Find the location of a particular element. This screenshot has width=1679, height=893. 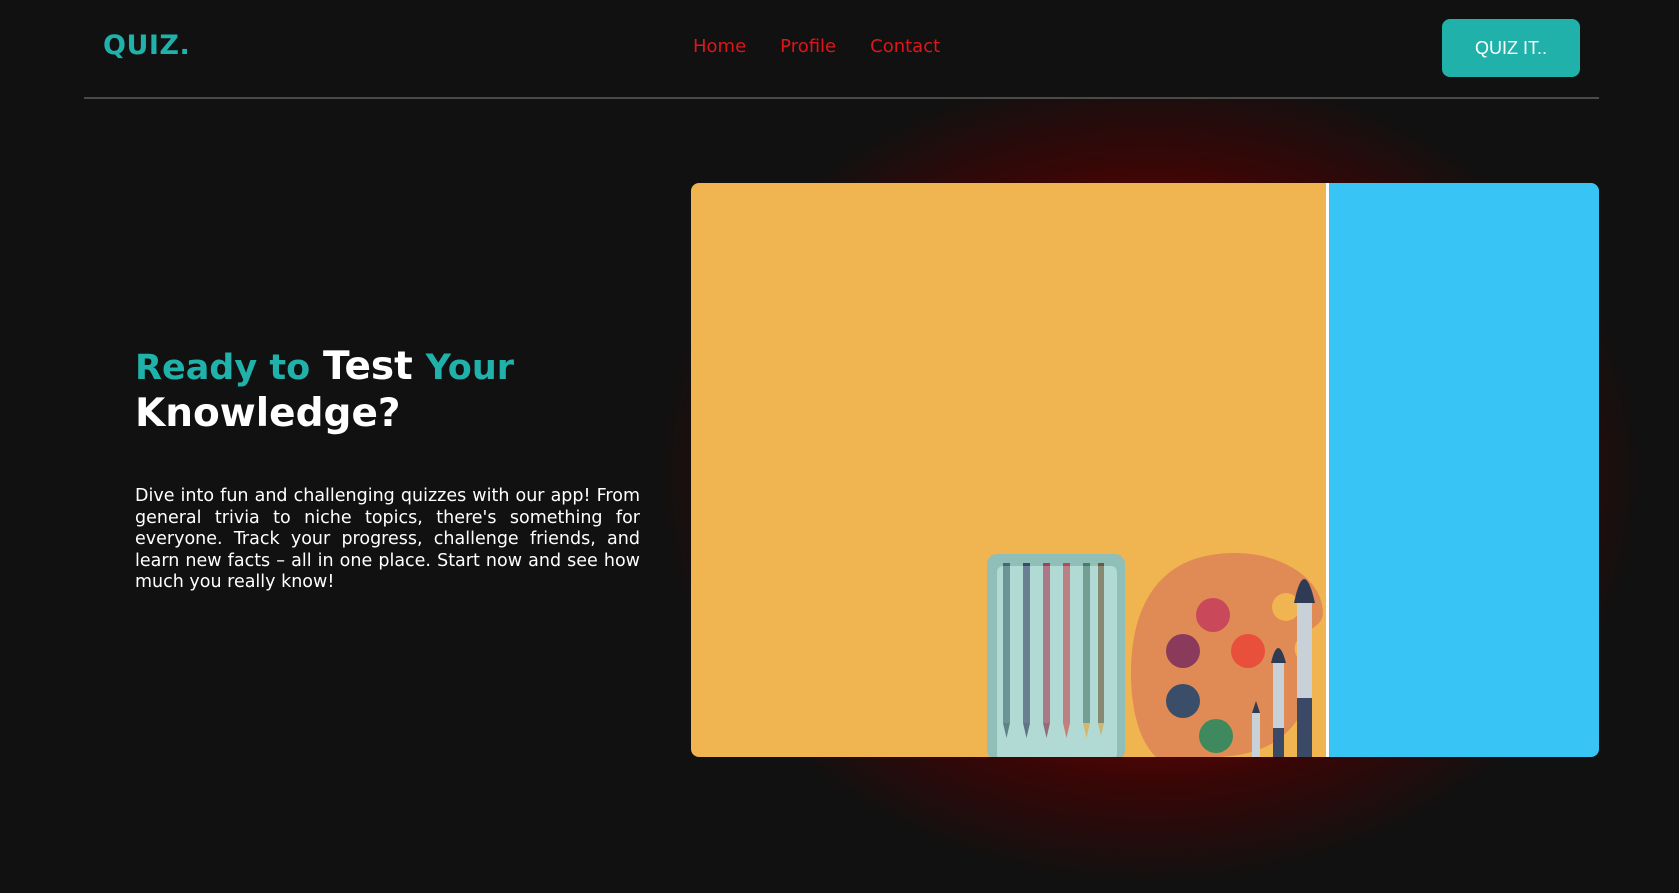

pencil-case-icon is located at coordinates (1056, 655).